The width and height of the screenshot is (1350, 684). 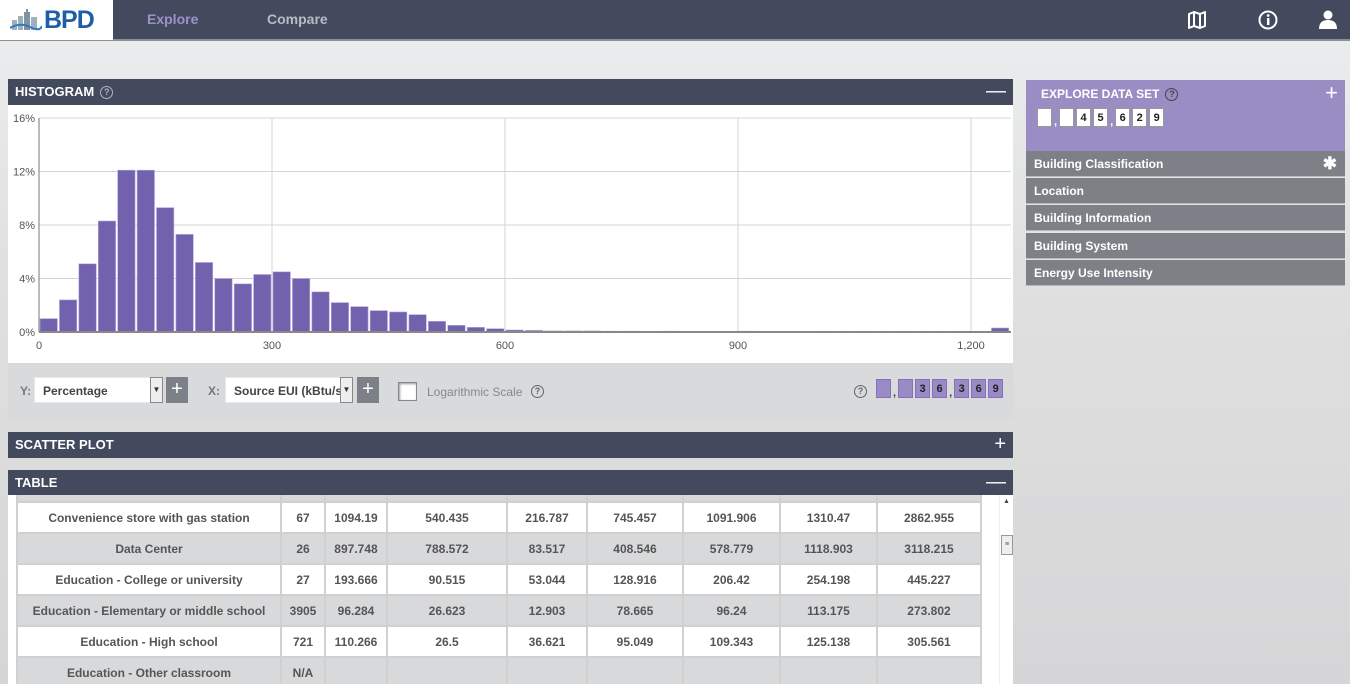 I want to click on value-cell: 788.572, so click(x=447, y=548).